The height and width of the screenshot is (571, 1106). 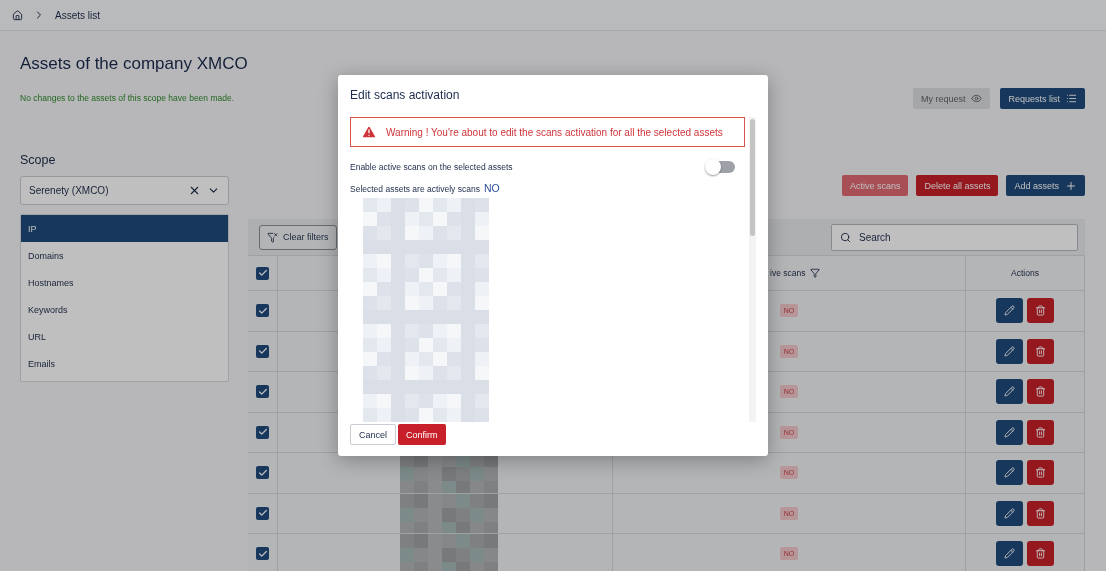 What do you see at coordinates (124, 229) in the screenshot?
I see `category-item: IP` at bounding box center [124, 229].